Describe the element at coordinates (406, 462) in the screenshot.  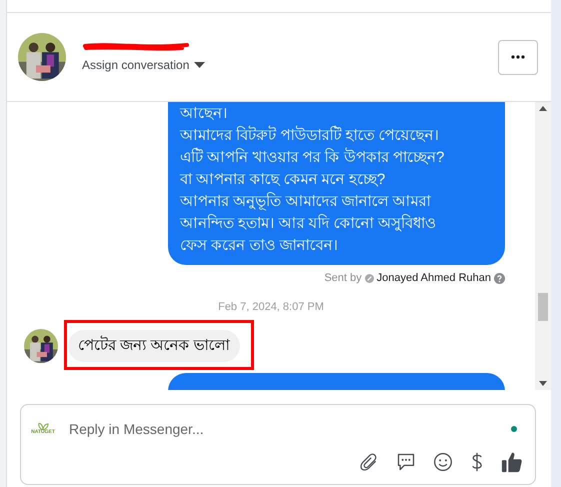
I see `chat-bubble-icon` at that location.